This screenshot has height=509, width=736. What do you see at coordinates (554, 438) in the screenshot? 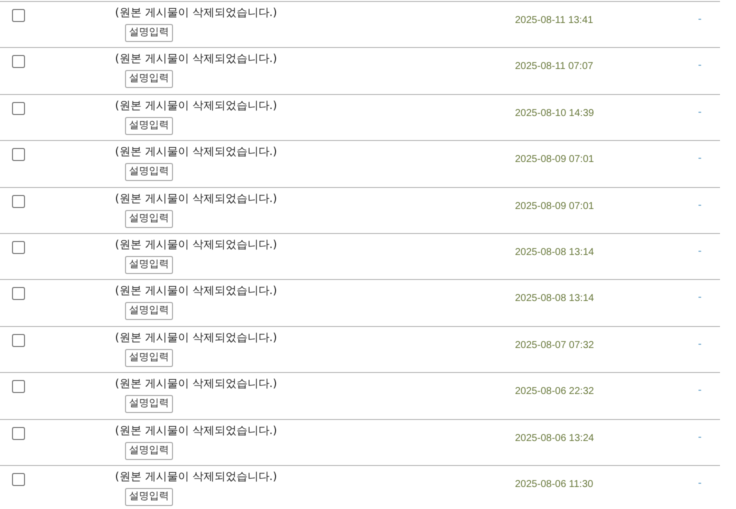
I see `post-date: 2025-08-06 13:24` at bounding box center [554, 438].